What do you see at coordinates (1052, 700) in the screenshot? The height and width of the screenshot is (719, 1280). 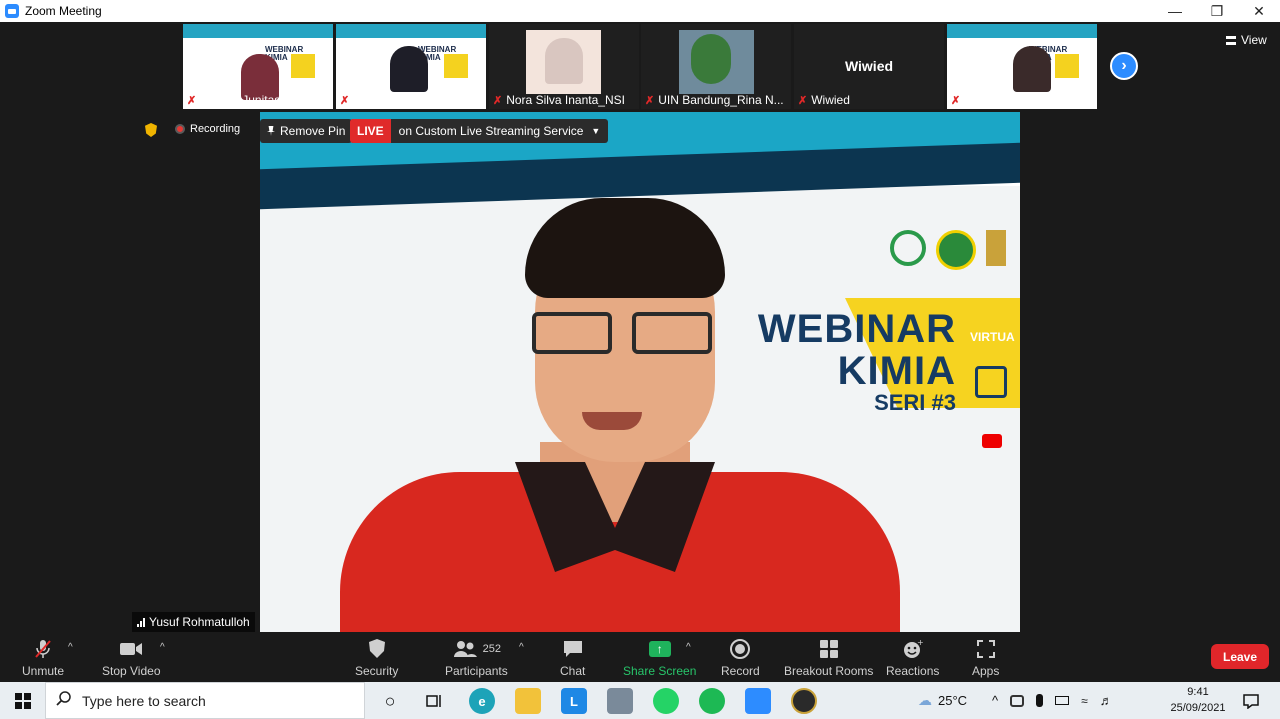 I see `system-tray: ^ ≈ ♬` at bounding box center [1052, 700].